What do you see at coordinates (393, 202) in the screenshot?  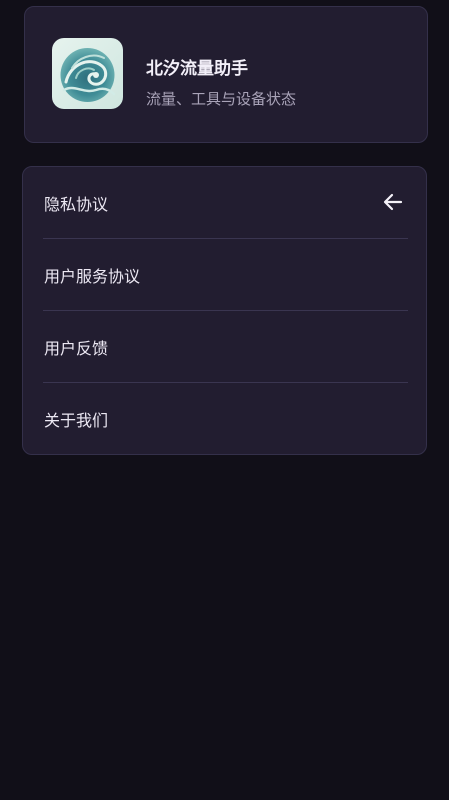 I see `arrow-left-icon` at bounding box center [393, 202].